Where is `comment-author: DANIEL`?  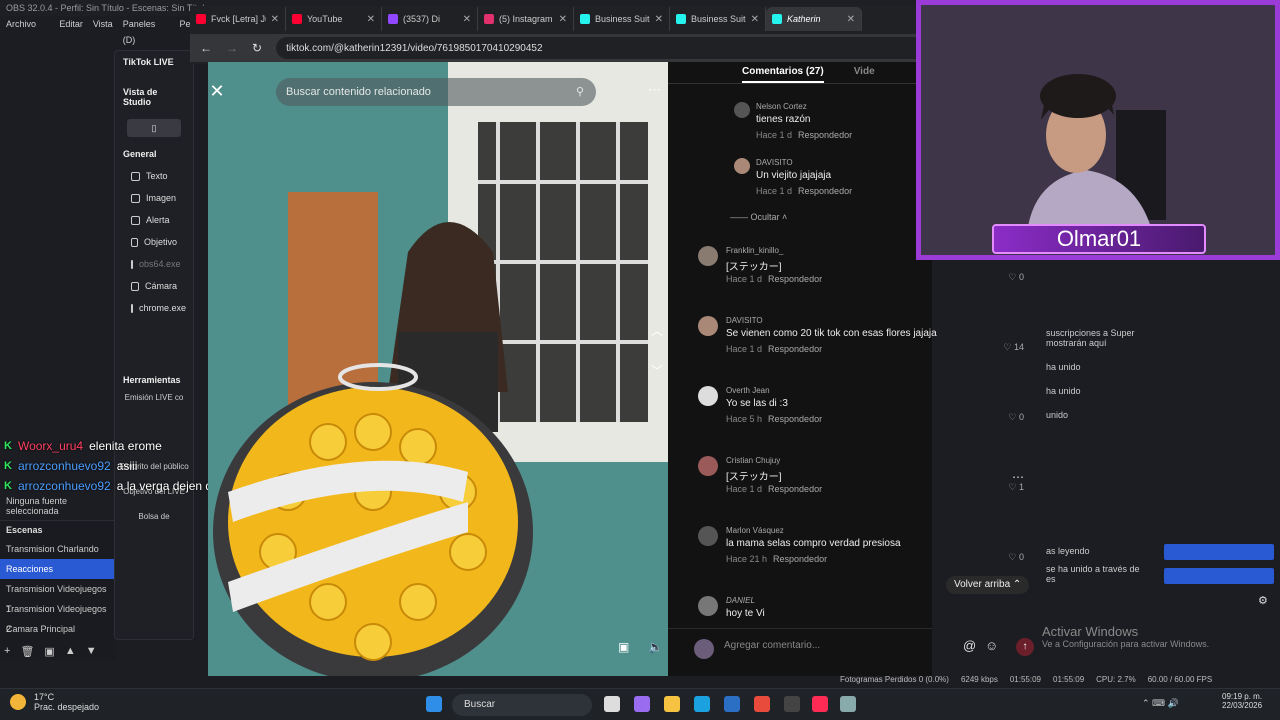 comment-author: DANIEL is located at coordinates (879, 602).